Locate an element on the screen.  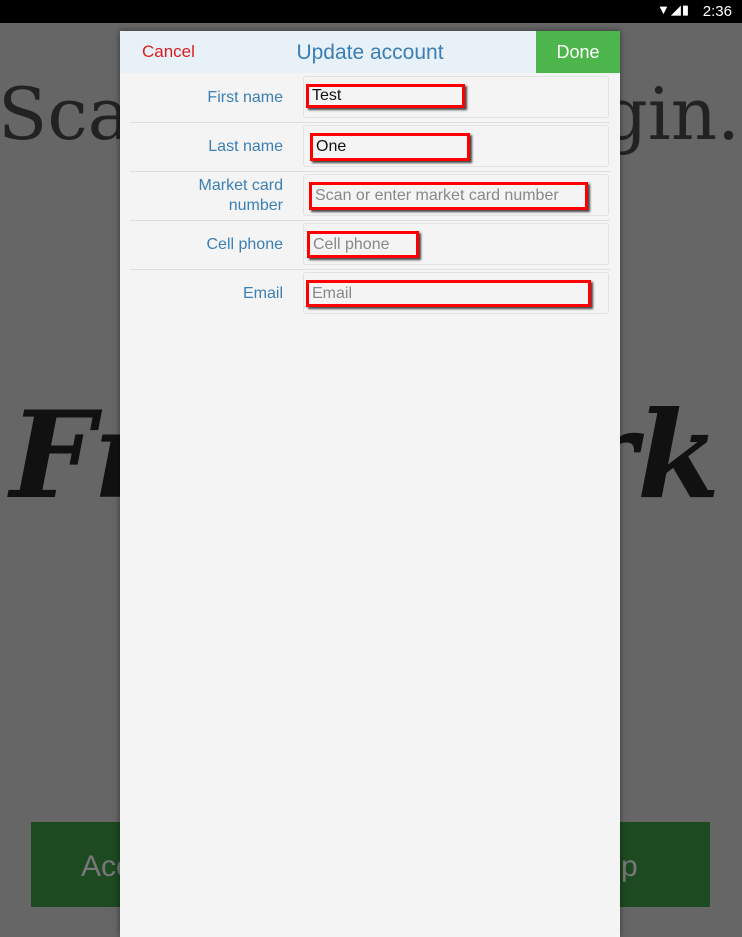
market-card-row: Market card number is located at coordinates (370, 196).